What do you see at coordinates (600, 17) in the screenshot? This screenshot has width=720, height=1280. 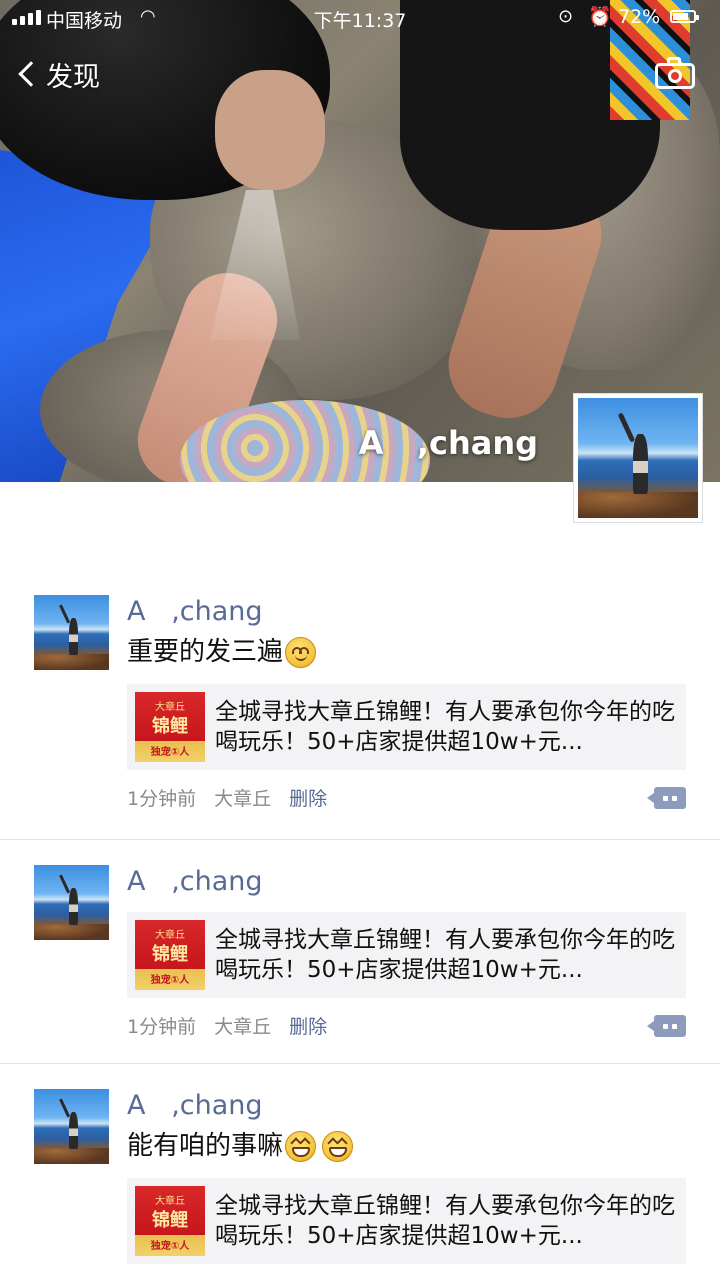 I see `alarm-icon: ⏰` at bounding box center [600, 17].